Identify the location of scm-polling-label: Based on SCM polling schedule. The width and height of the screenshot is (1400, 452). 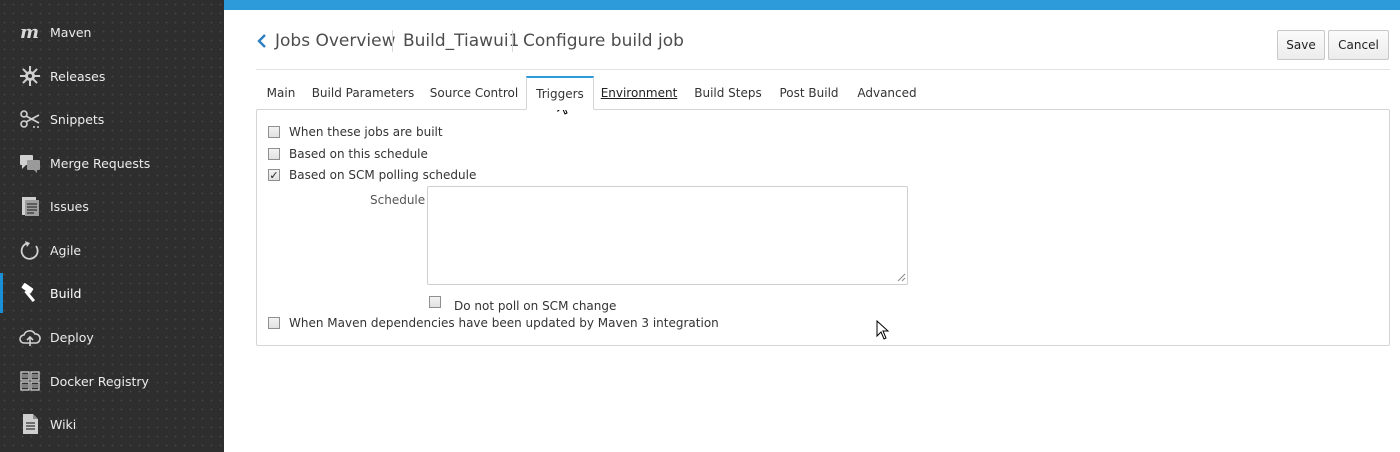
(383, 175).